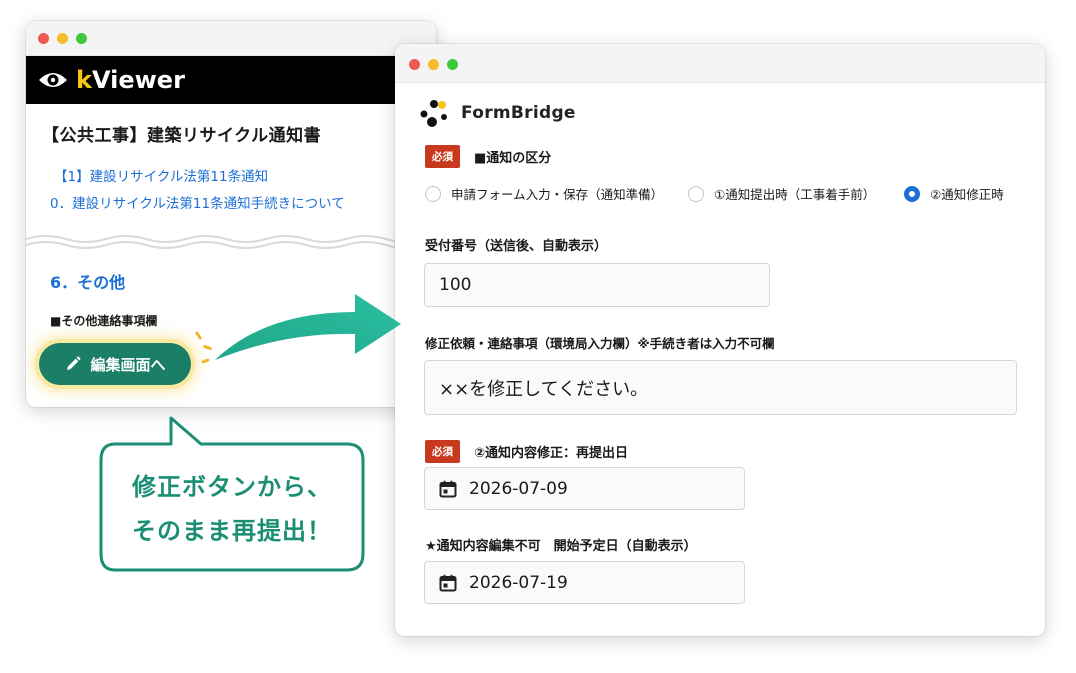  What do you see at coordinates (84, 80) in the screenshot?
I see `brand-k: k` at bounding box center [84, 80].